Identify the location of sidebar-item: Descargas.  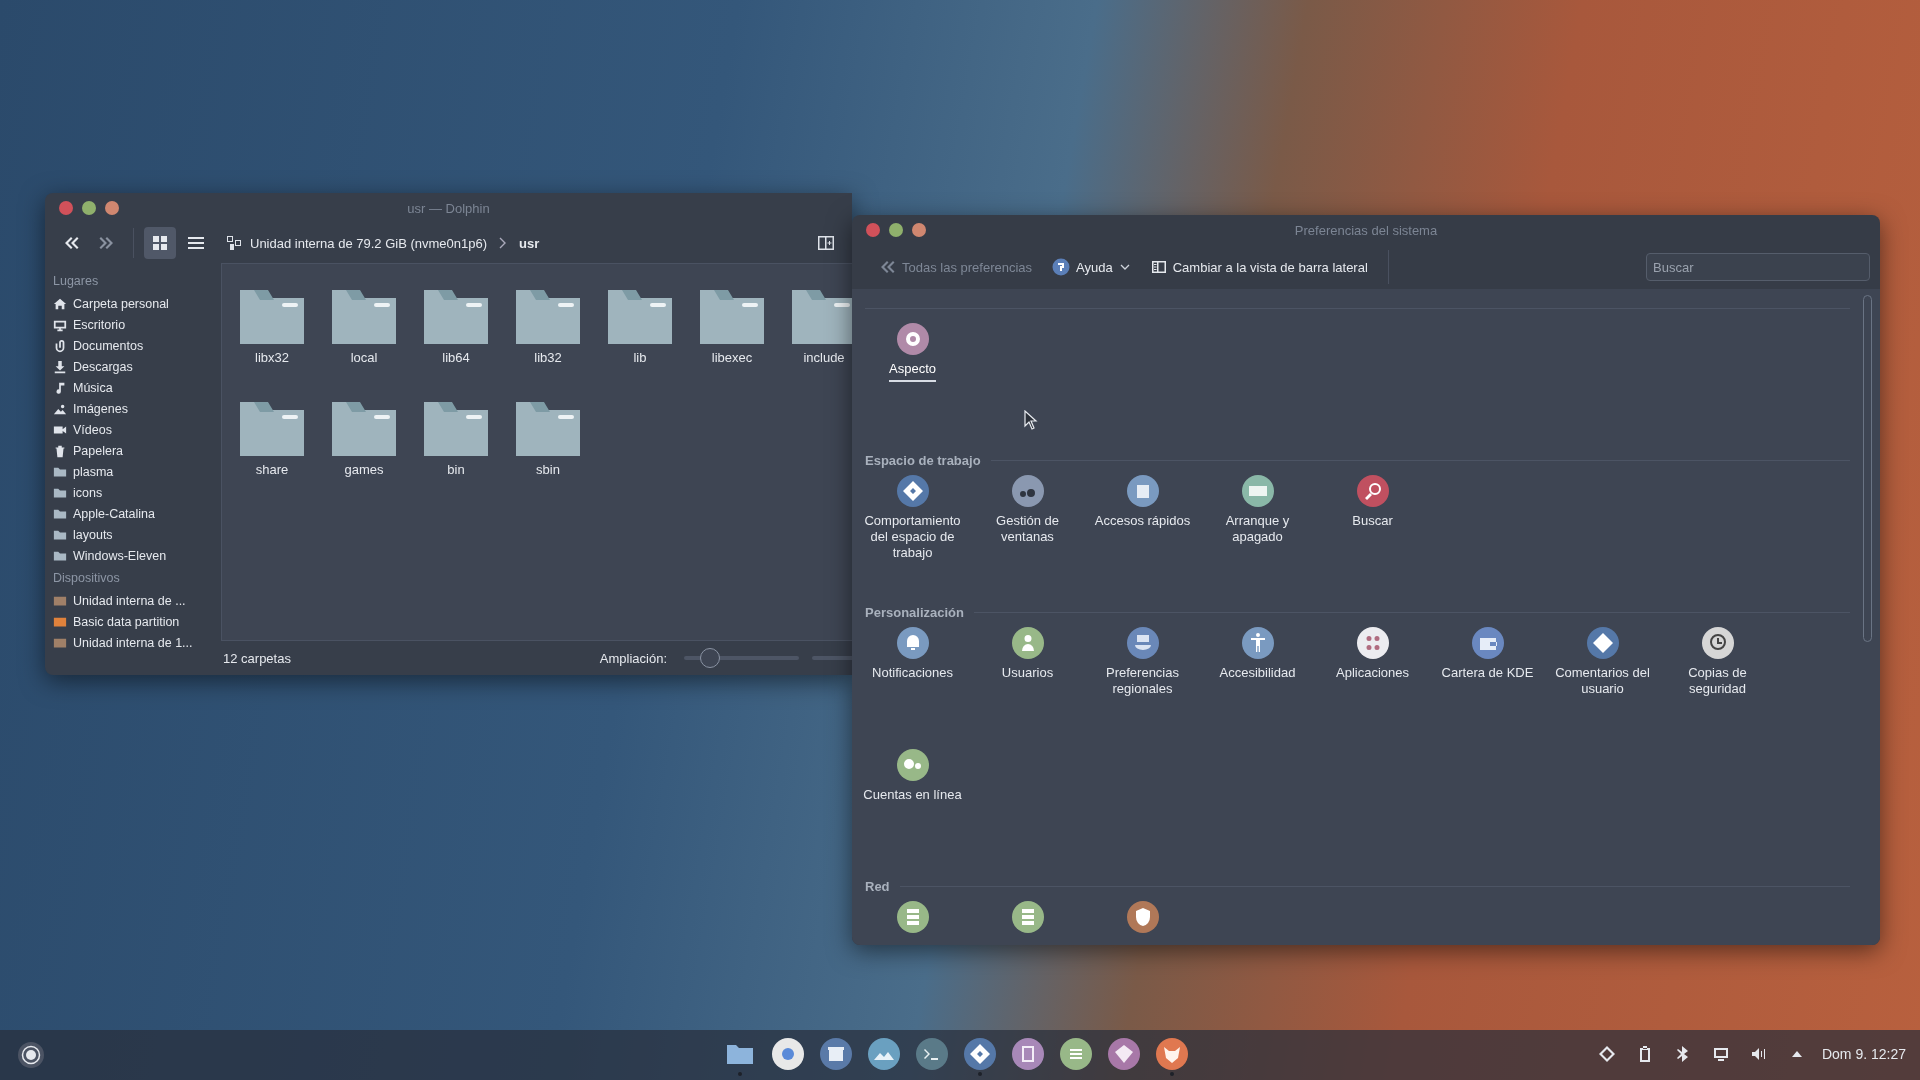
(137, 366).